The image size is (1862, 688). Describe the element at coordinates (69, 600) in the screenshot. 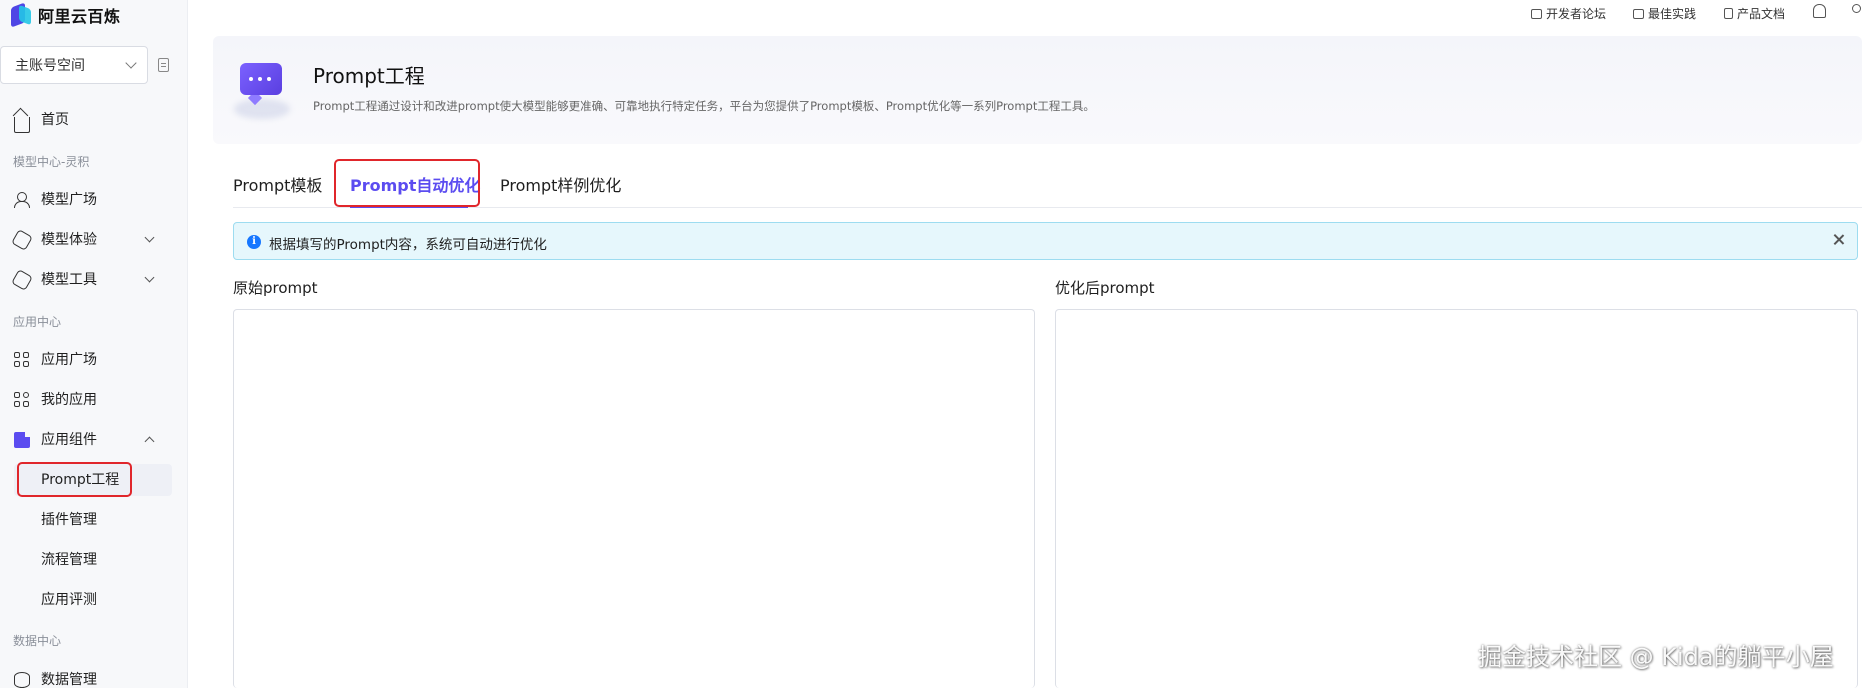

I see `sidebar-item-label: 应用评测` at that location.